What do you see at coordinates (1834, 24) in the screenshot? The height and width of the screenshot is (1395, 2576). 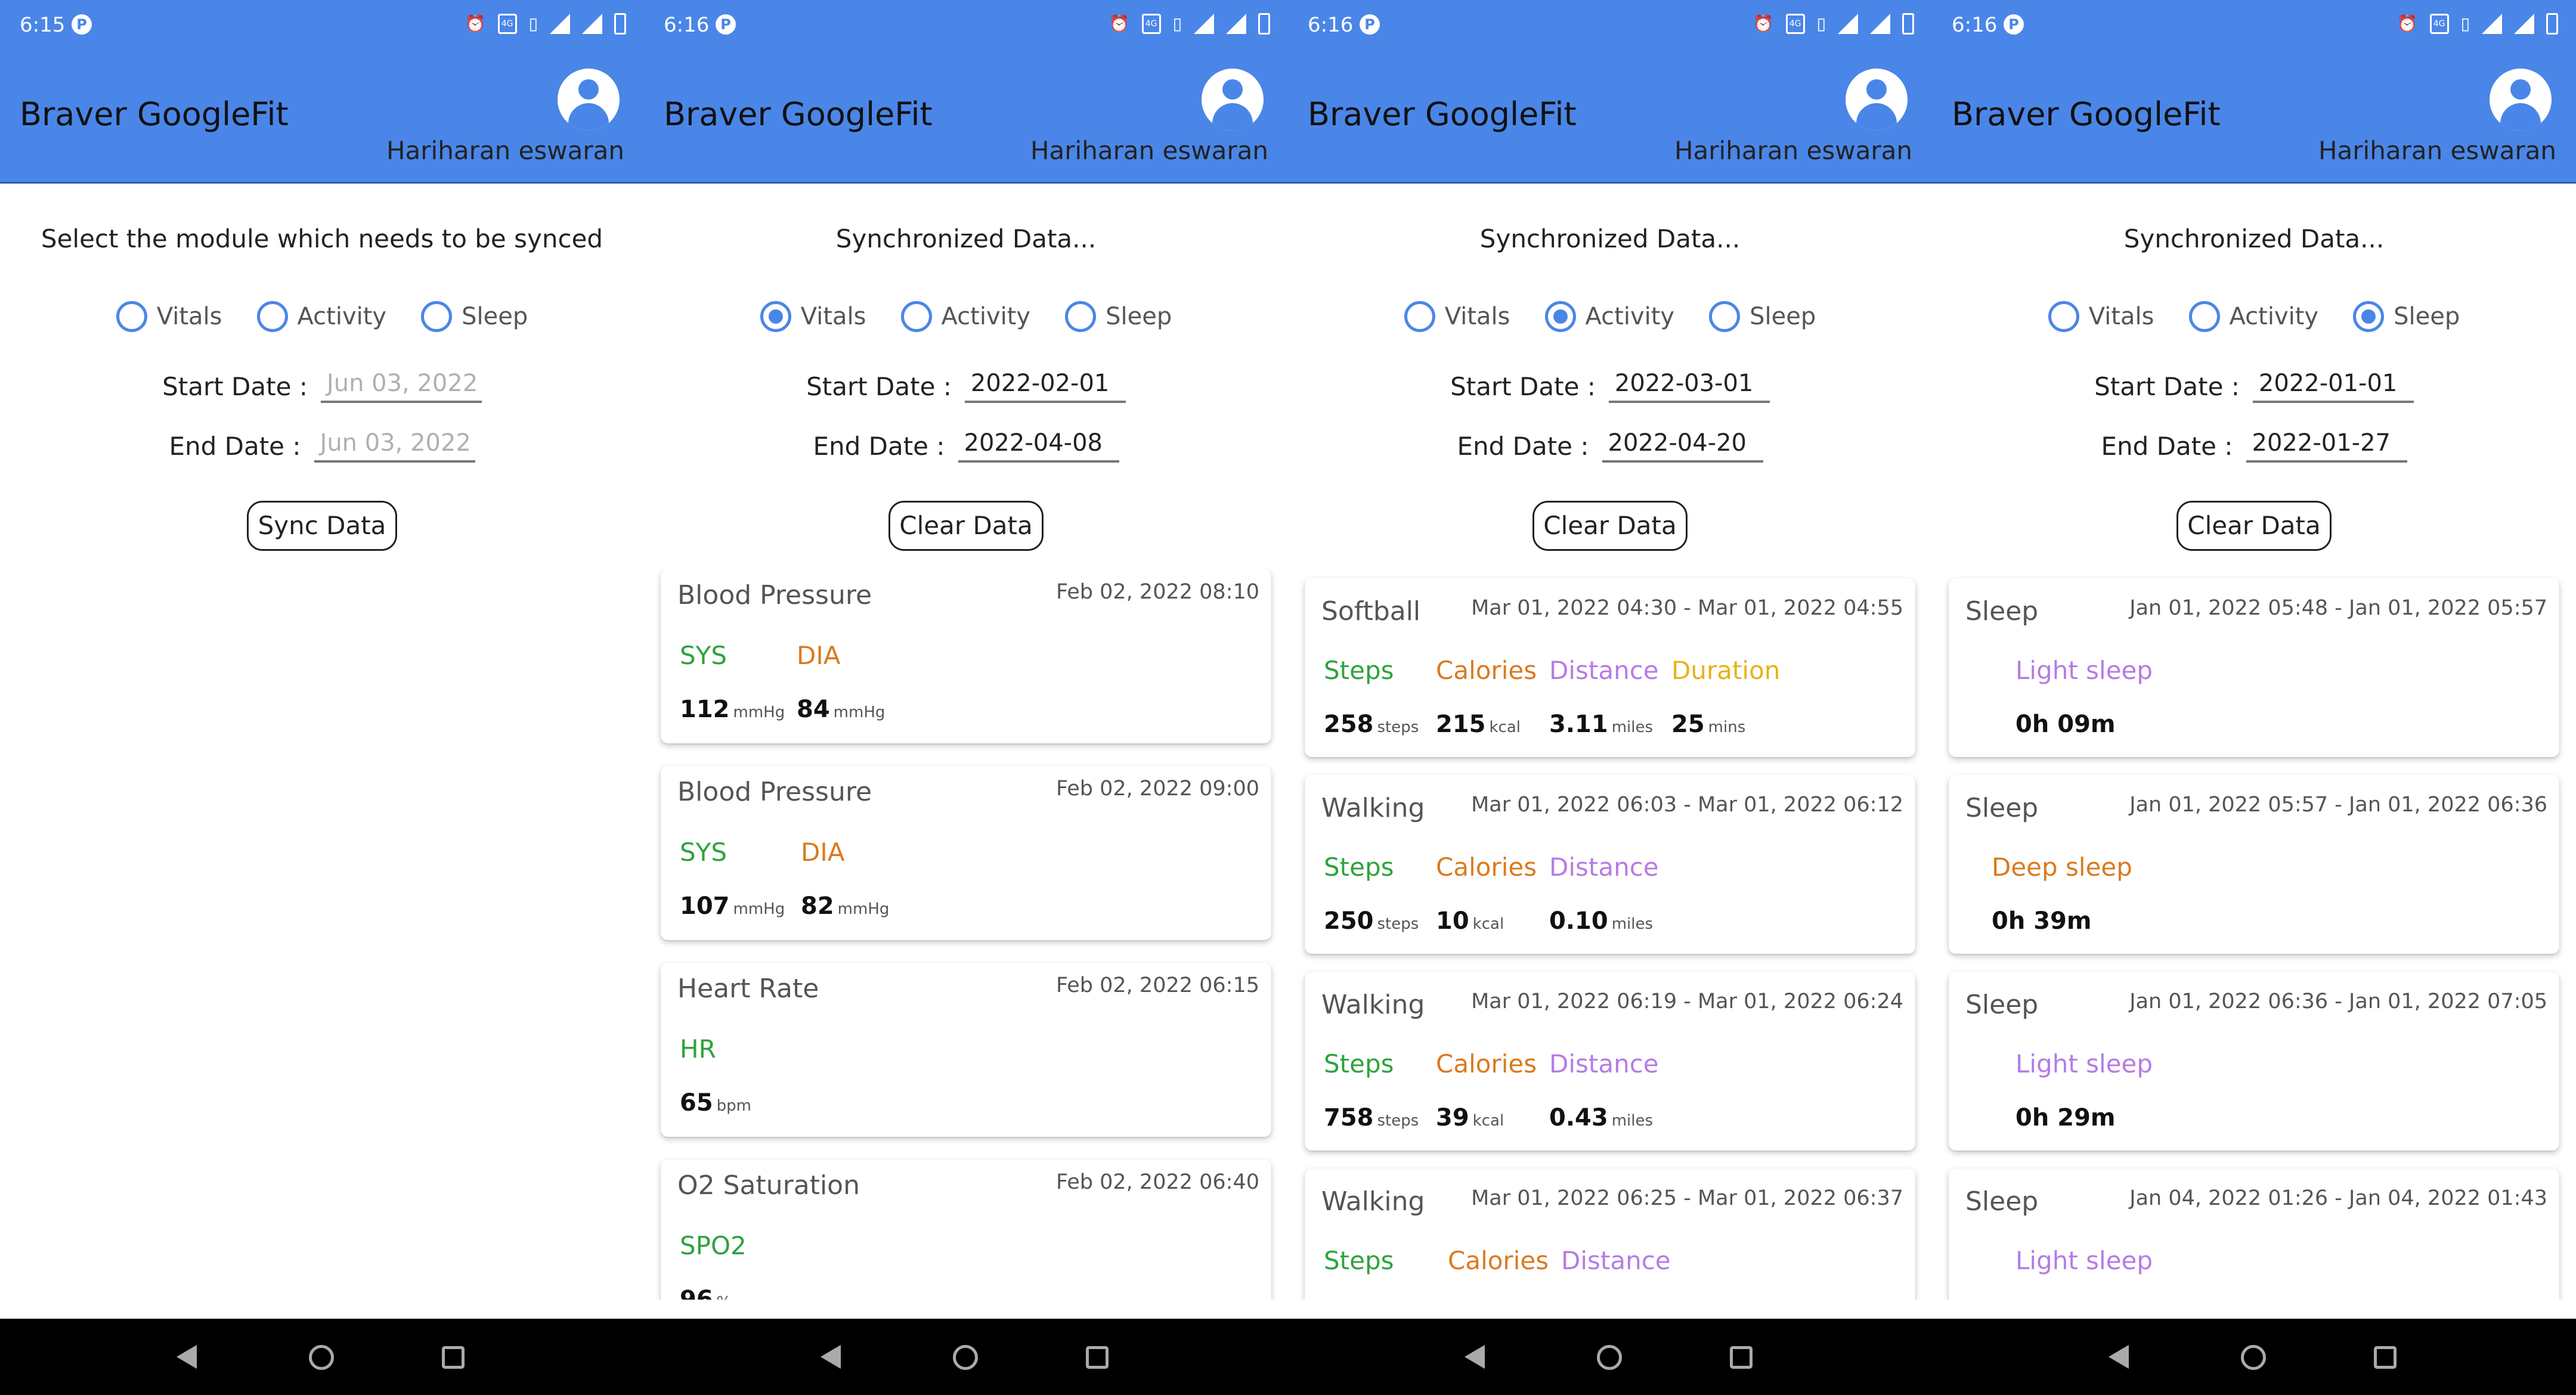 I see `status-icons: ⏰ 4G ▯` at bounding box center [1834, 24].